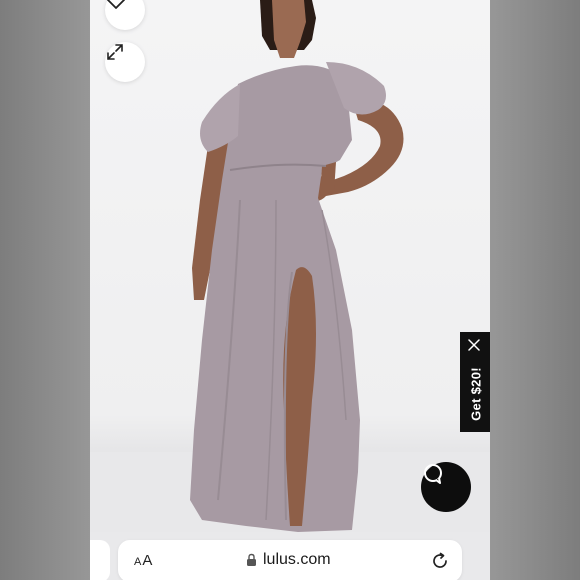  I want to click on text-size-button: A A, so click(143, 560).